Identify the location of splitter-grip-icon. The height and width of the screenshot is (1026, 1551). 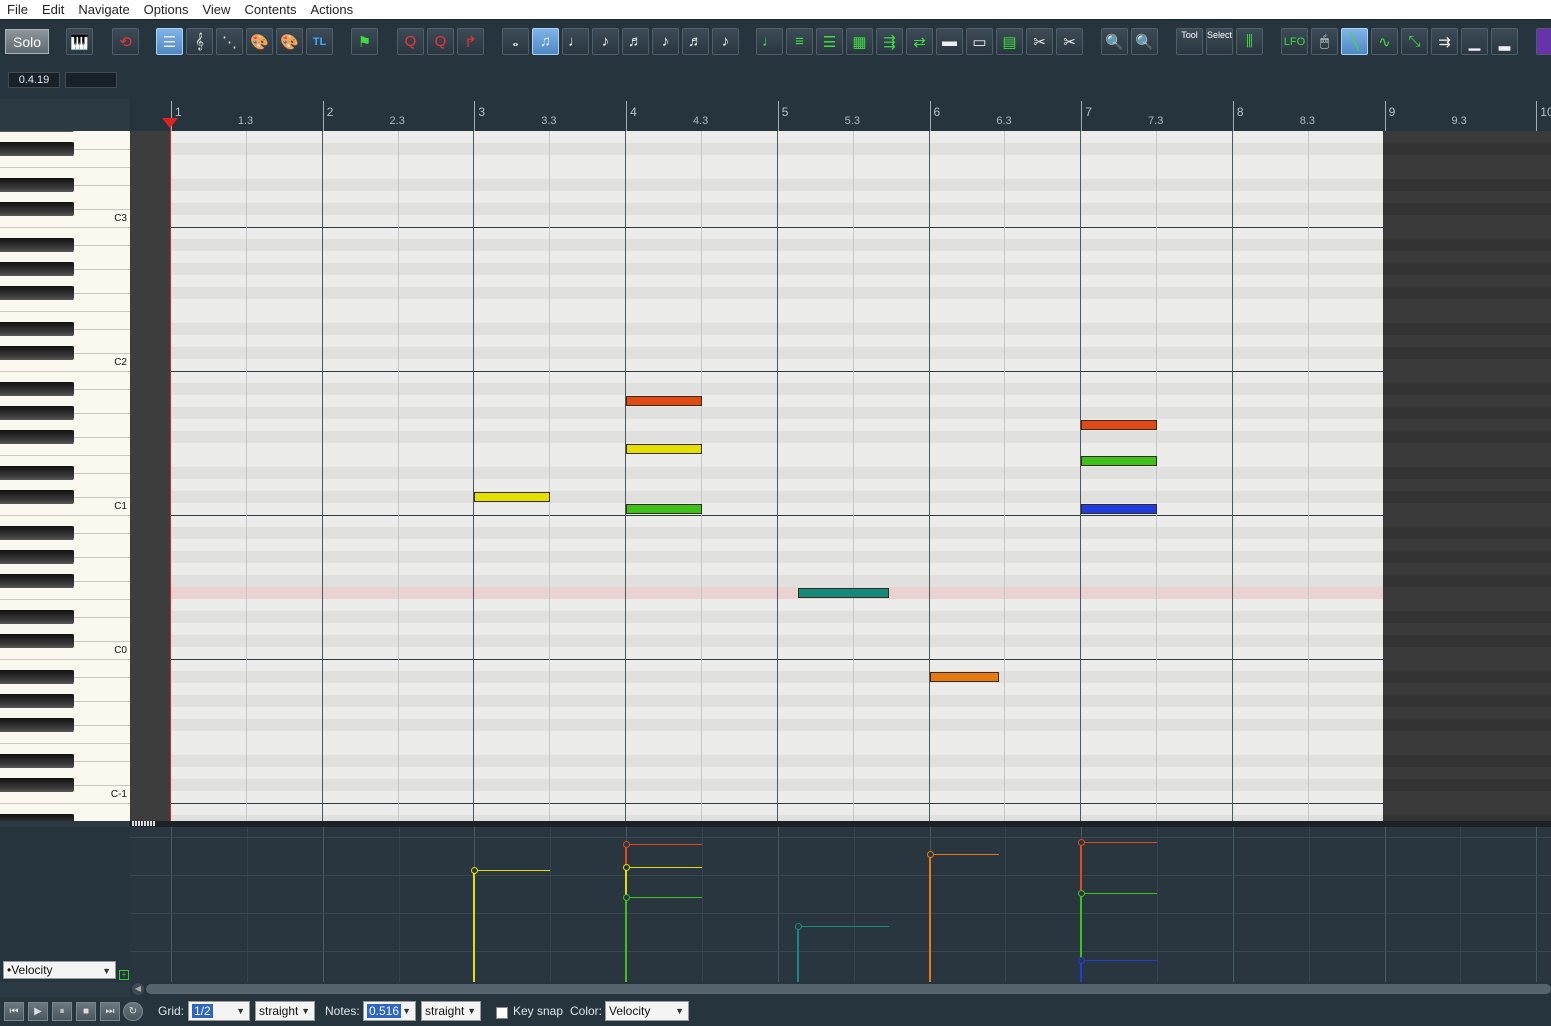
(144, 823).